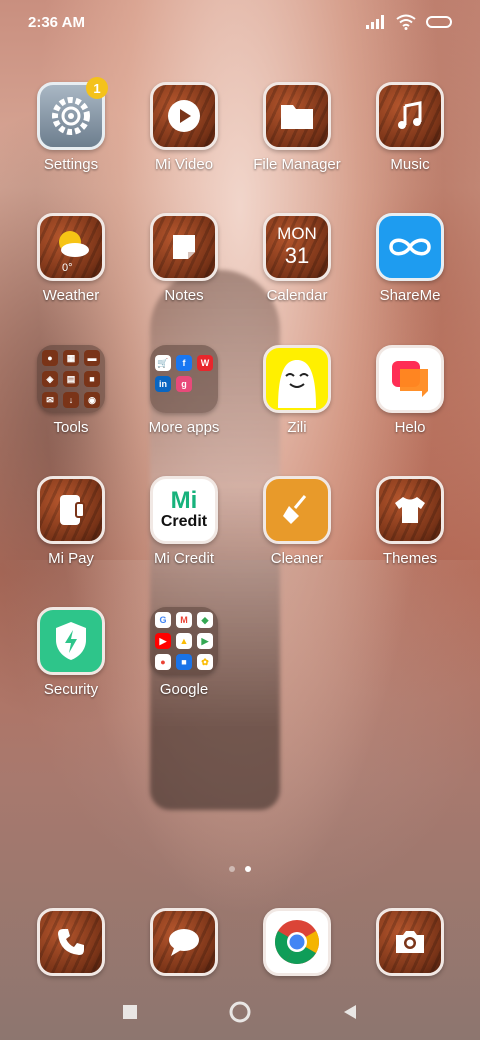 This screenshot has width=480, height=1040. I want to click on weather-temp: 0°, so click(67, 268).